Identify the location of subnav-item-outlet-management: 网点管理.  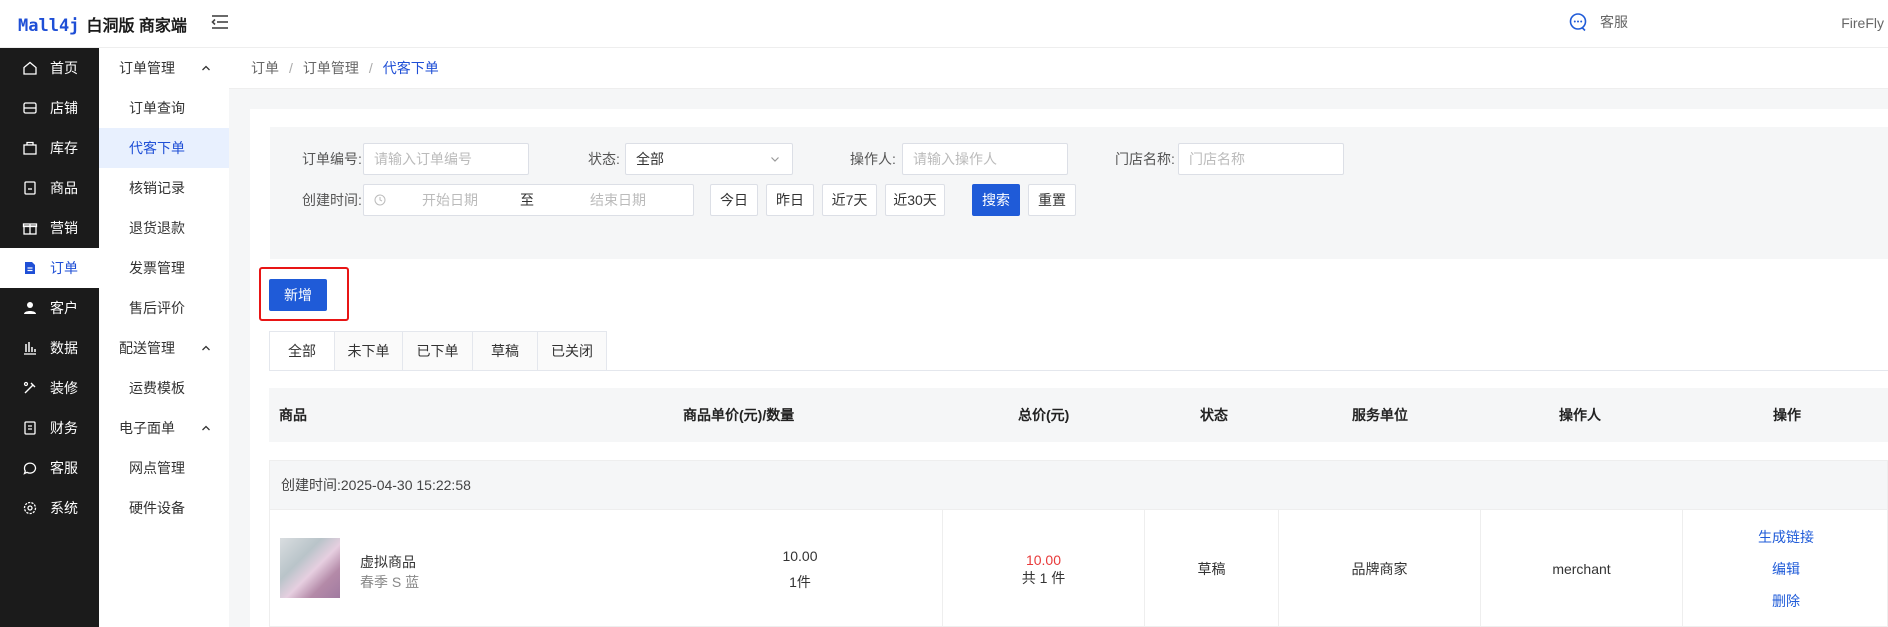
(164, 468).